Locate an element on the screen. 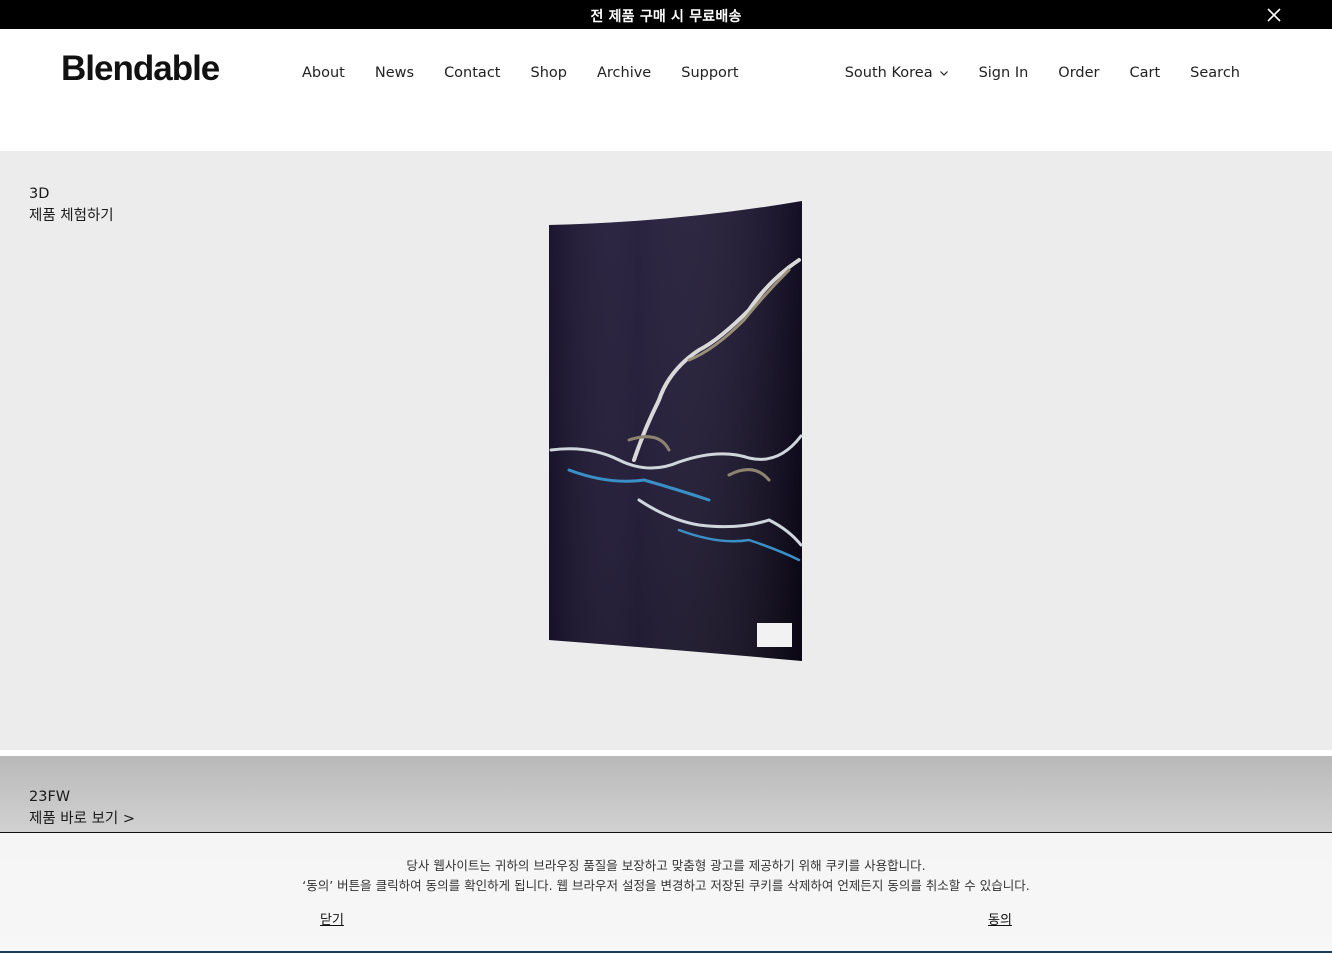  main-nav: About News Contact Shop Archive Support is located at coordinates (520, 73).